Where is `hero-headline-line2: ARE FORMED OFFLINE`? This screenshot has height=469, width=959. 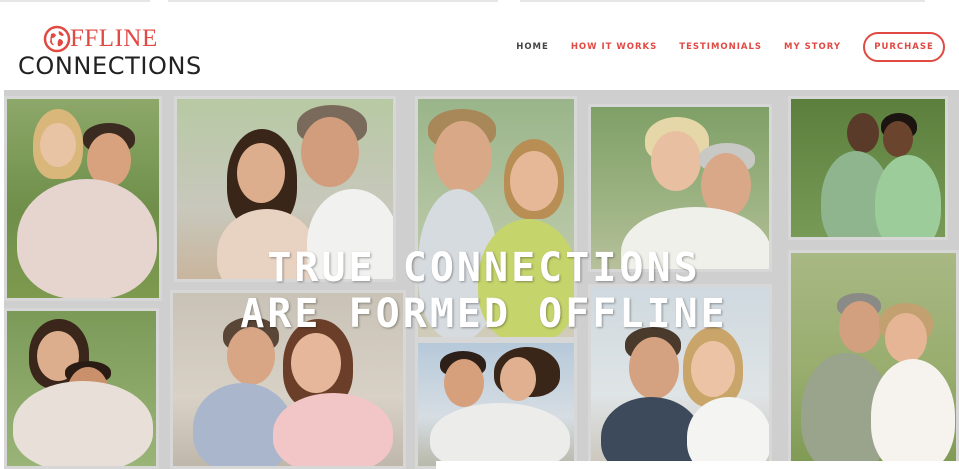
hero-headline-line2: ARE FORMED OFFLINE is located at coordinates (484, 314).